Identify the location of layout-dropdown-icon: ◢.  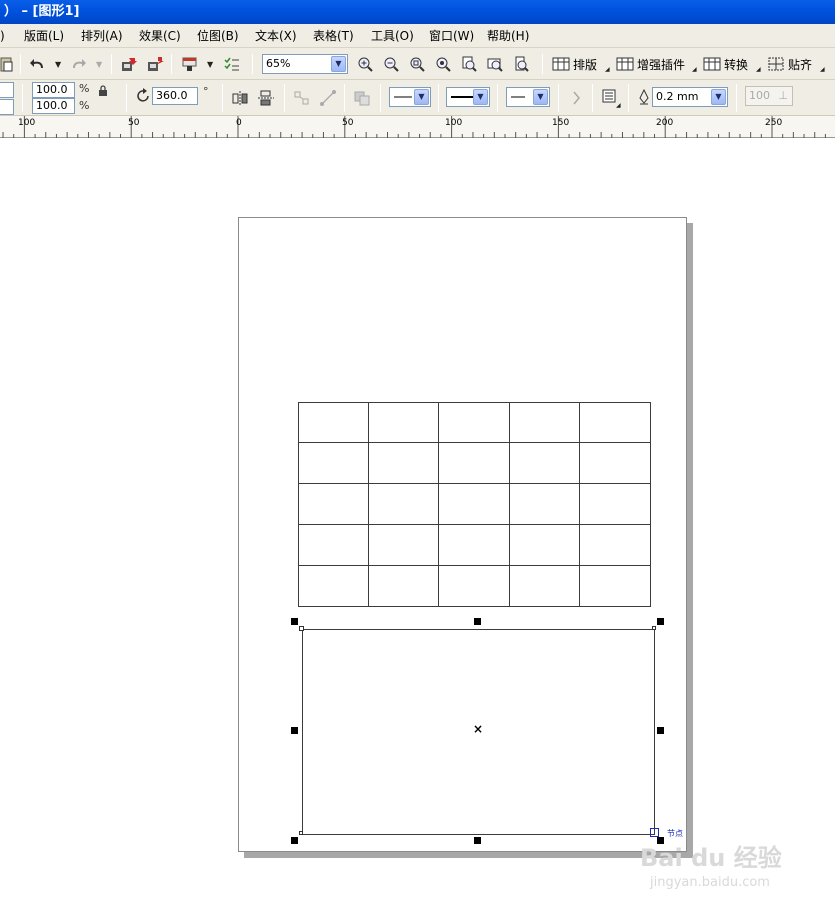
(607, 69).